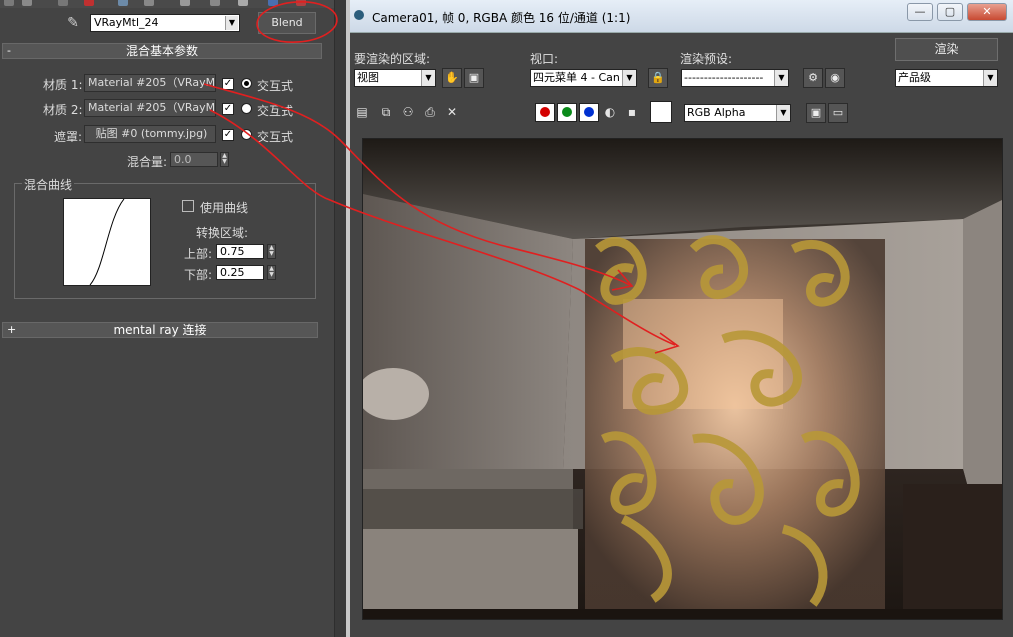  I want to click on lower-field: 0.25, so click(240, 272).